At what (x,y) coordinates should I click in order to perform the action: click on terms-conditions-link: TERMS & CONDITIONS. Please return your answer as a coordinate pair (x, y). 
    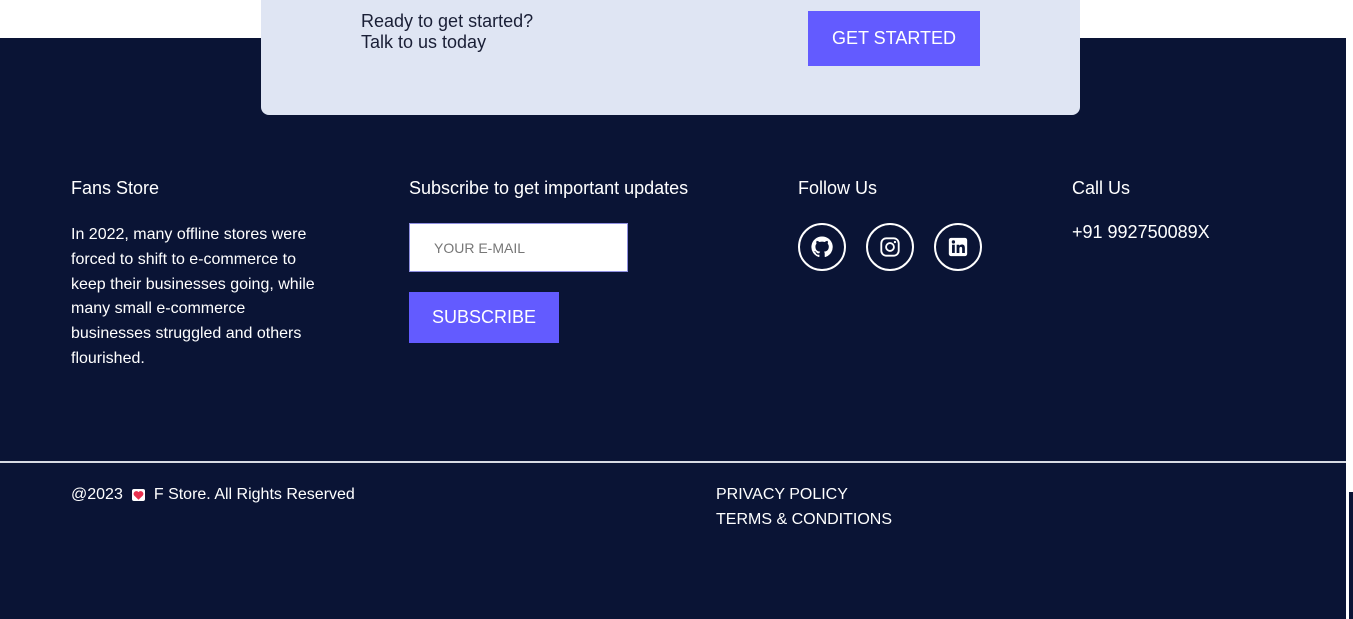
    Looking at the image, I should click on (804, 520).